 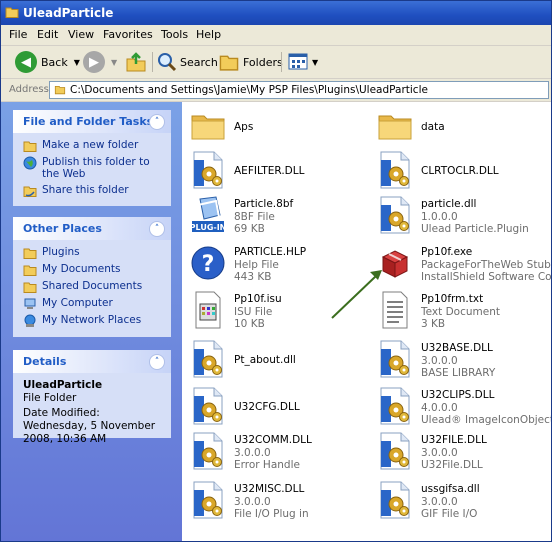 I want to click on annotation-arrow-icon, so click(x=356, y=294).